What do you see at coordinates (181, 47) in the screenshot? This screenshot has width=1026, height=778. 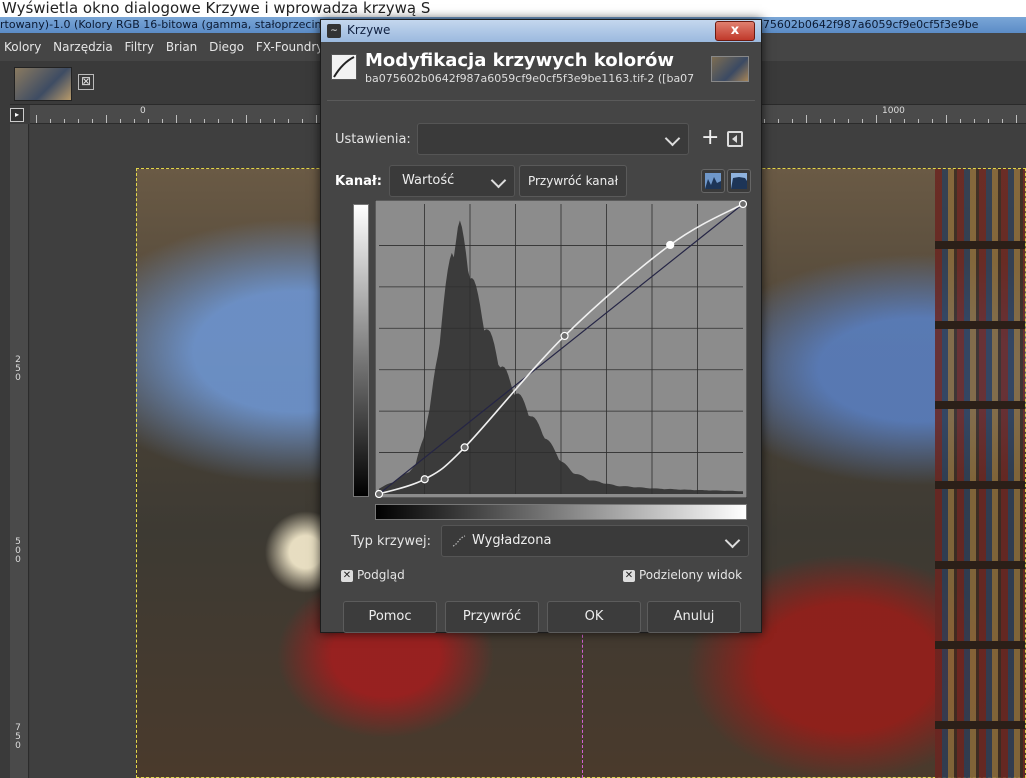 I see `menu-brian: Brian` at bounding box center [181, 47].